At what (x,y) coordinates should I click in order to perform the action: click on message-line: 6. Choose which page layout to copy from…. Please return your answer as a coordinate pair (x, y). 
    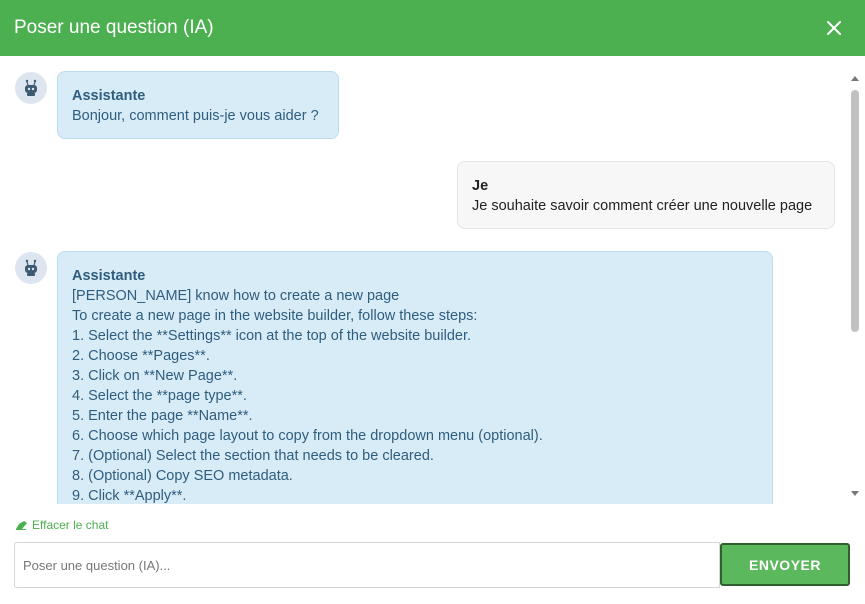
    Looking at the image, I should click on (307, 436).